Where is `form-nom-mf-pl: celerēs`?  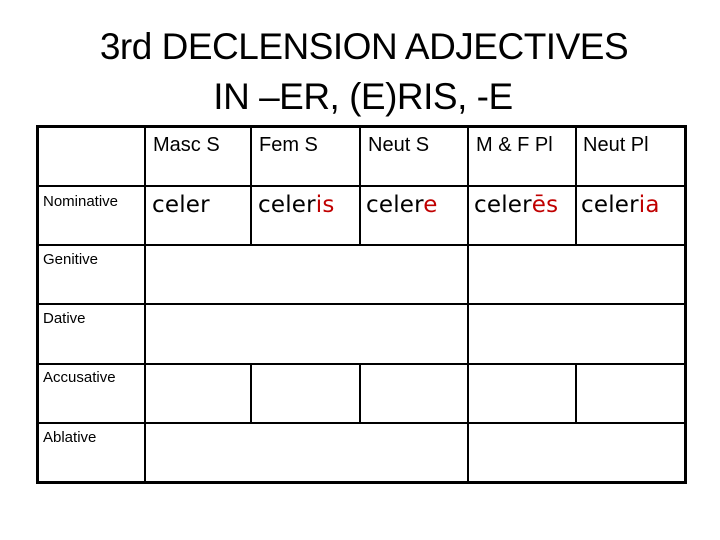 form-nom-mf-pl: celerēs is located at coordinates (516, 205).